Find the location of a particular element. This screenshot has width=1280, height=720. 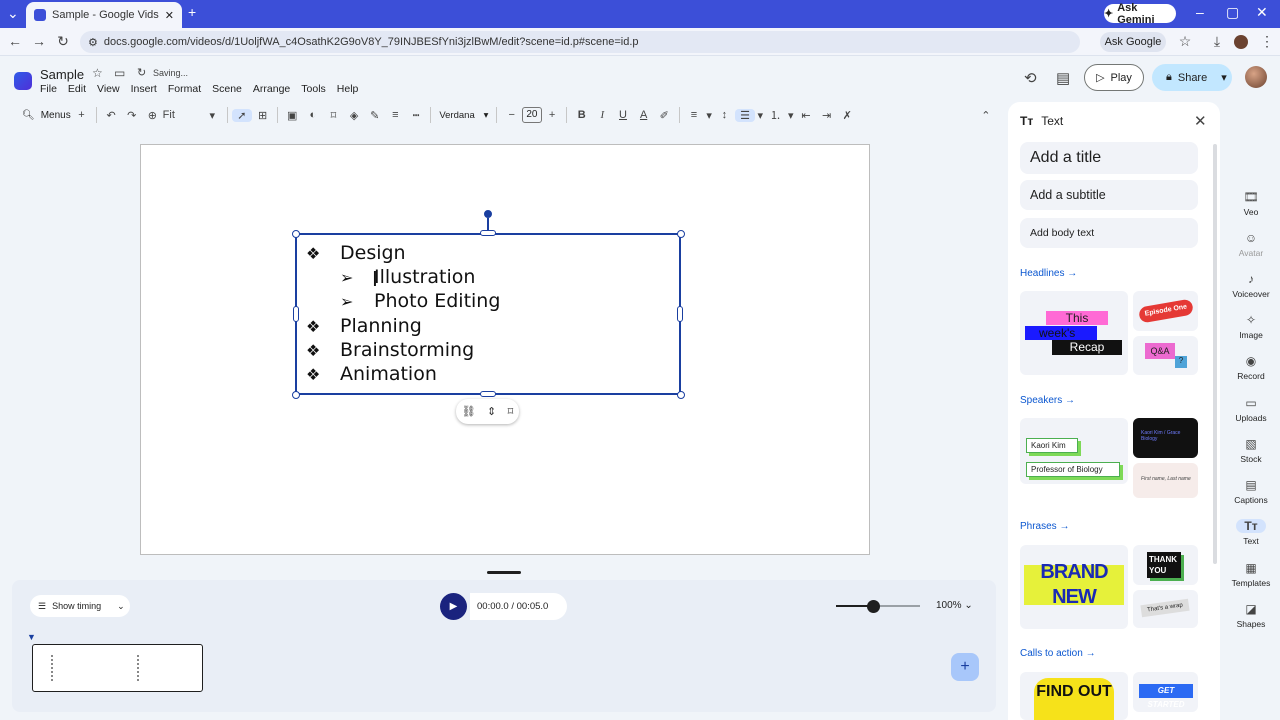

zoom-slider-handle is located at coordinates (873, 606).